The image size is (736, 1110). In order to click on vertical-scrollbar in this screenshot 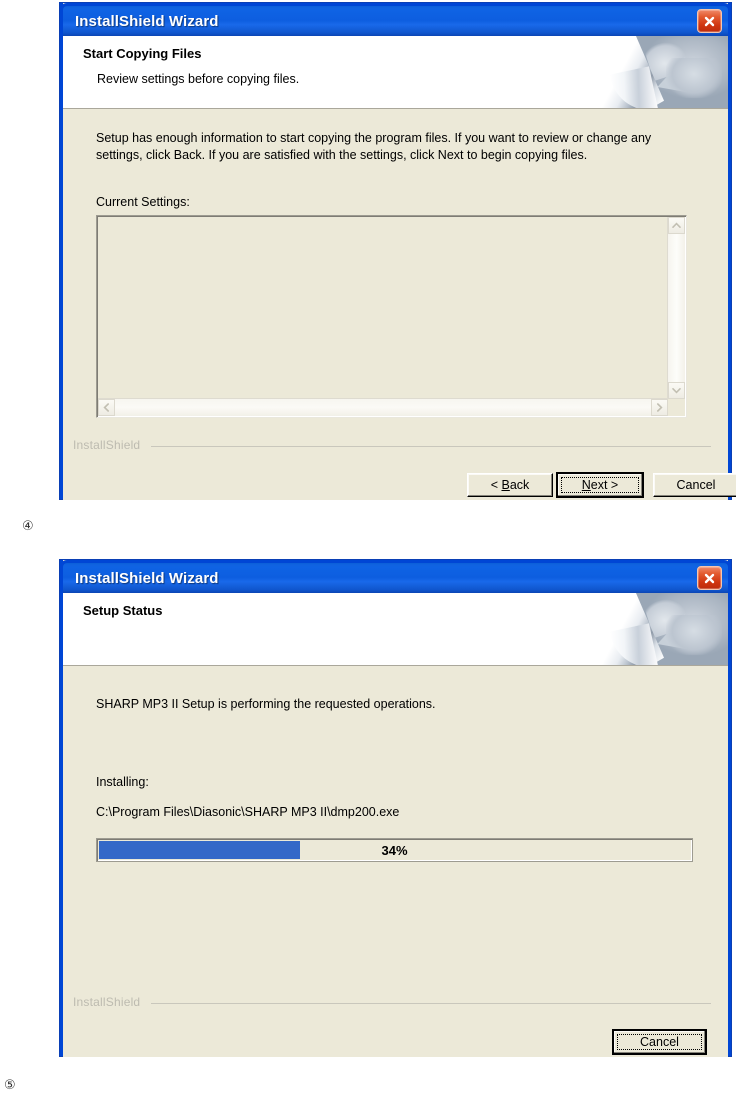, I will do `click(676, 308)`.